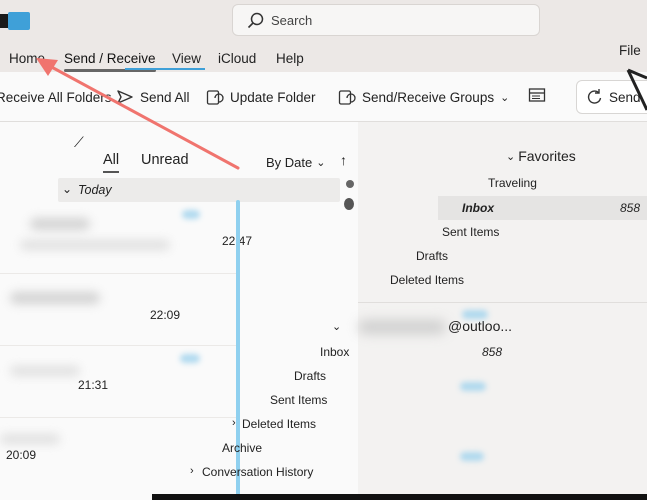 Image resolution: width=647 pixels, height=500 pixels. I want to click on sync-icon, so click(594, 96).